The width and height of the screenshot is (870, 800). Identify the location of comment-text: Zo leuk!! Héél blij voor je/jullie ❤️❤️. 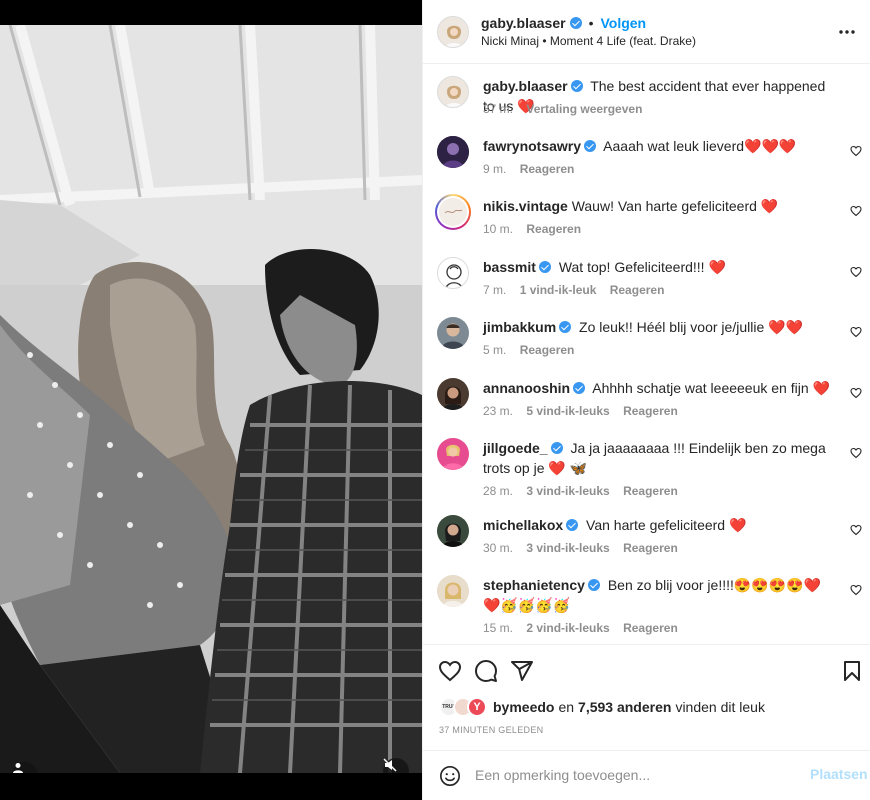
(691, 327).